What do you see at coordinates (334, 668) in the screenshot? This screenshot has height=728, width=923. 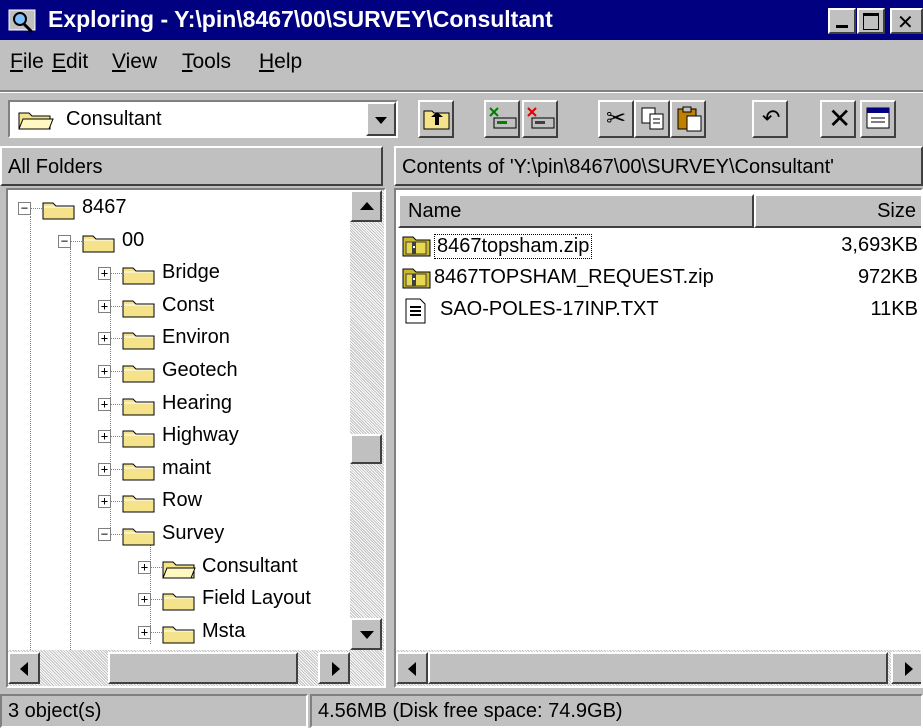 I see `tree-scroll-right-button` at bounding box center [334, 668].